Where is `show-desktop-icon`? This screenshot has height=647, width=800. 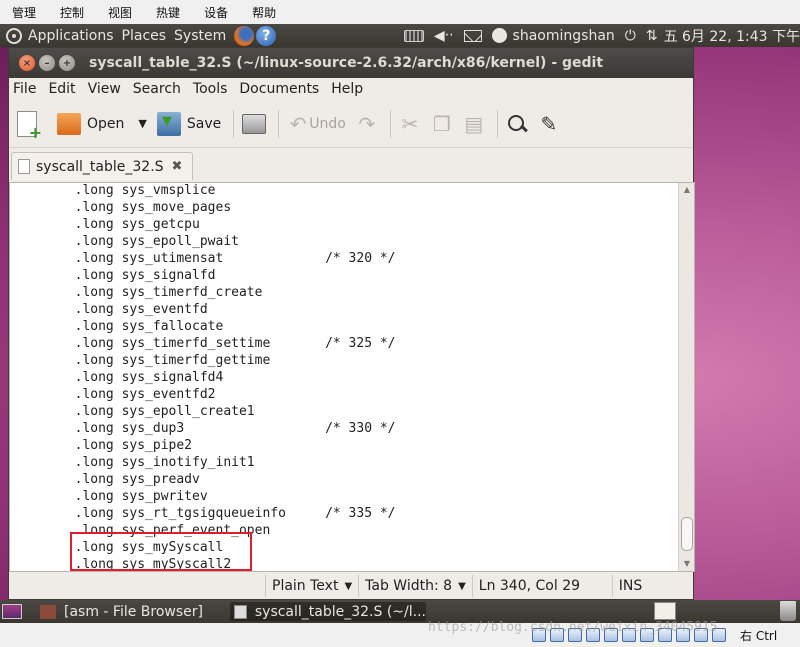 show-desktop-icon is located at coordinates (12, 611).